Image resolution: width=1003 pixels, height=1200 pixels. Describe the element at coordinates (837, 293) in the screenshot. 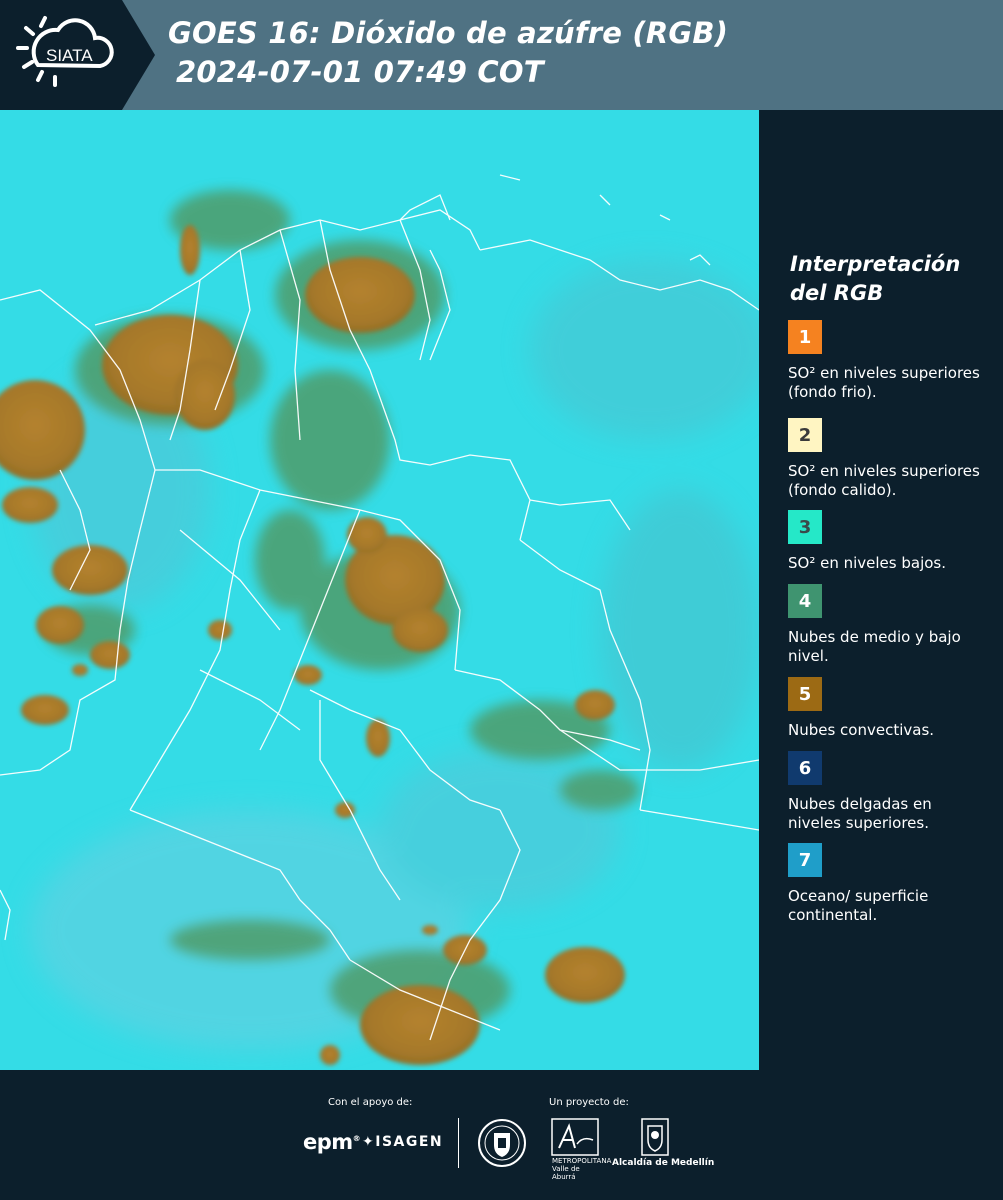

I see `legend-title-line2: del RGB` at that location.